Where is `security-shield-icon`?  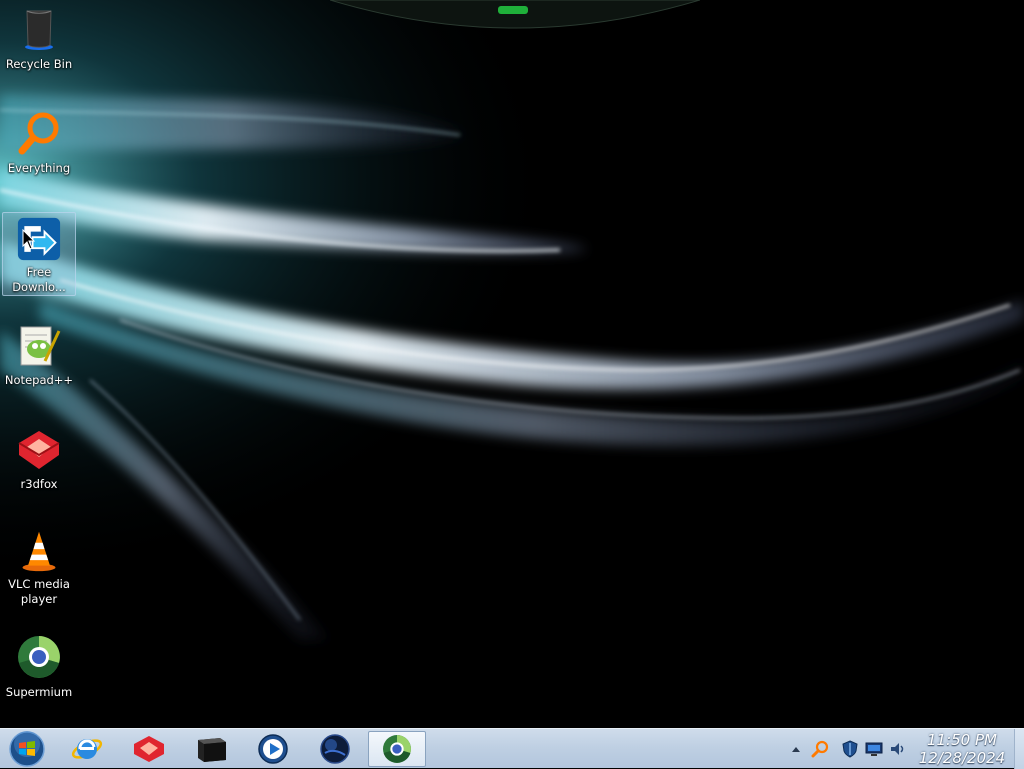
security-shield-icon is located at coordinates (850, 749).